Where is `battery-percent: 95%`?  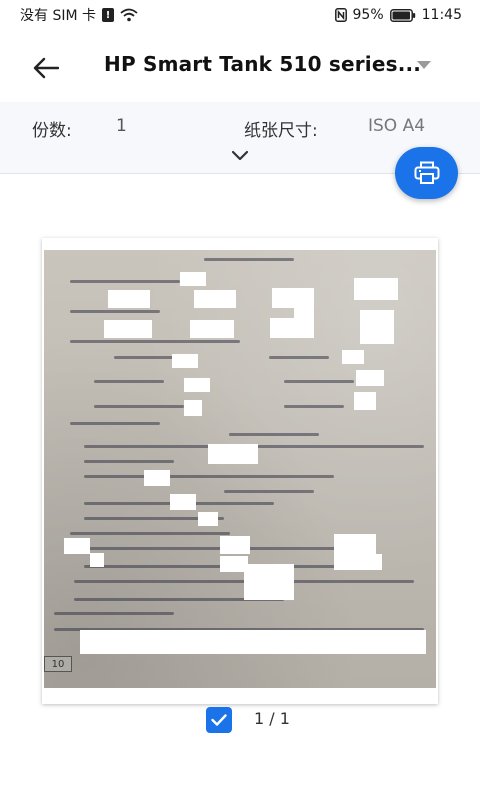 battery-percent: 95% is located at coordinates (368, 15).